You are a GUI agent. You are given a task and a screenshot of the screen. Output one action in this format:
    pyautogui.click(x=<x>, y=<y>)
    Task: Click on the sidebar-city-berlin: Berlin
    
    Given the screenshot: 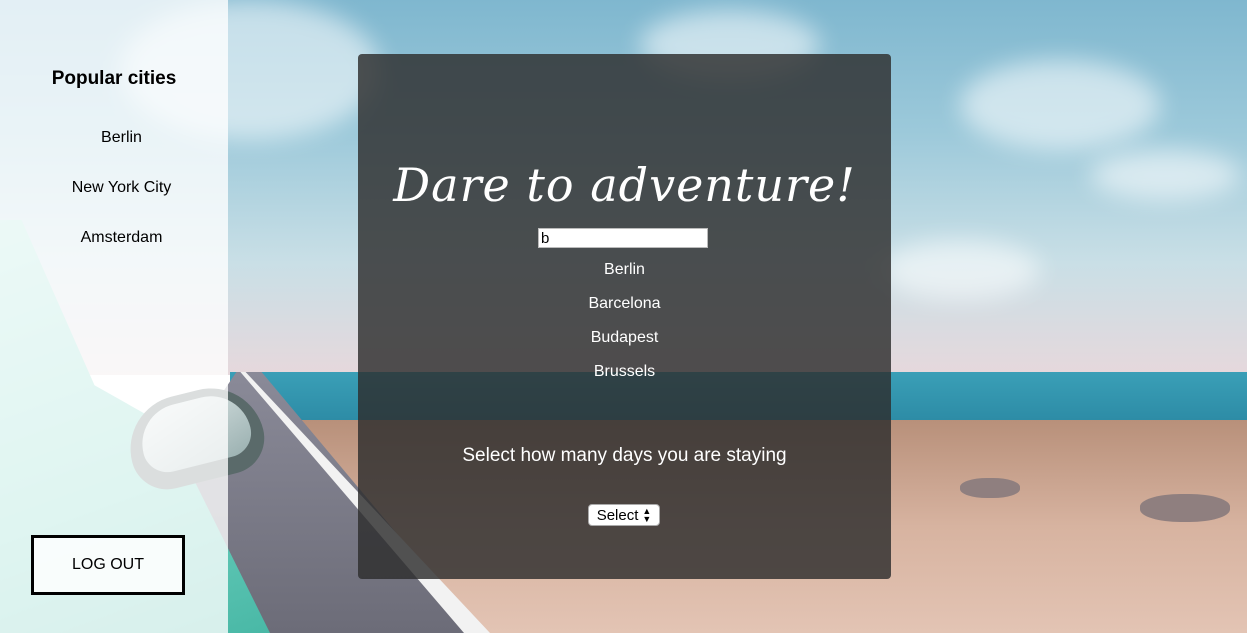 What is the action you would take?
    pyautogui.click(x=121, y=138)
    